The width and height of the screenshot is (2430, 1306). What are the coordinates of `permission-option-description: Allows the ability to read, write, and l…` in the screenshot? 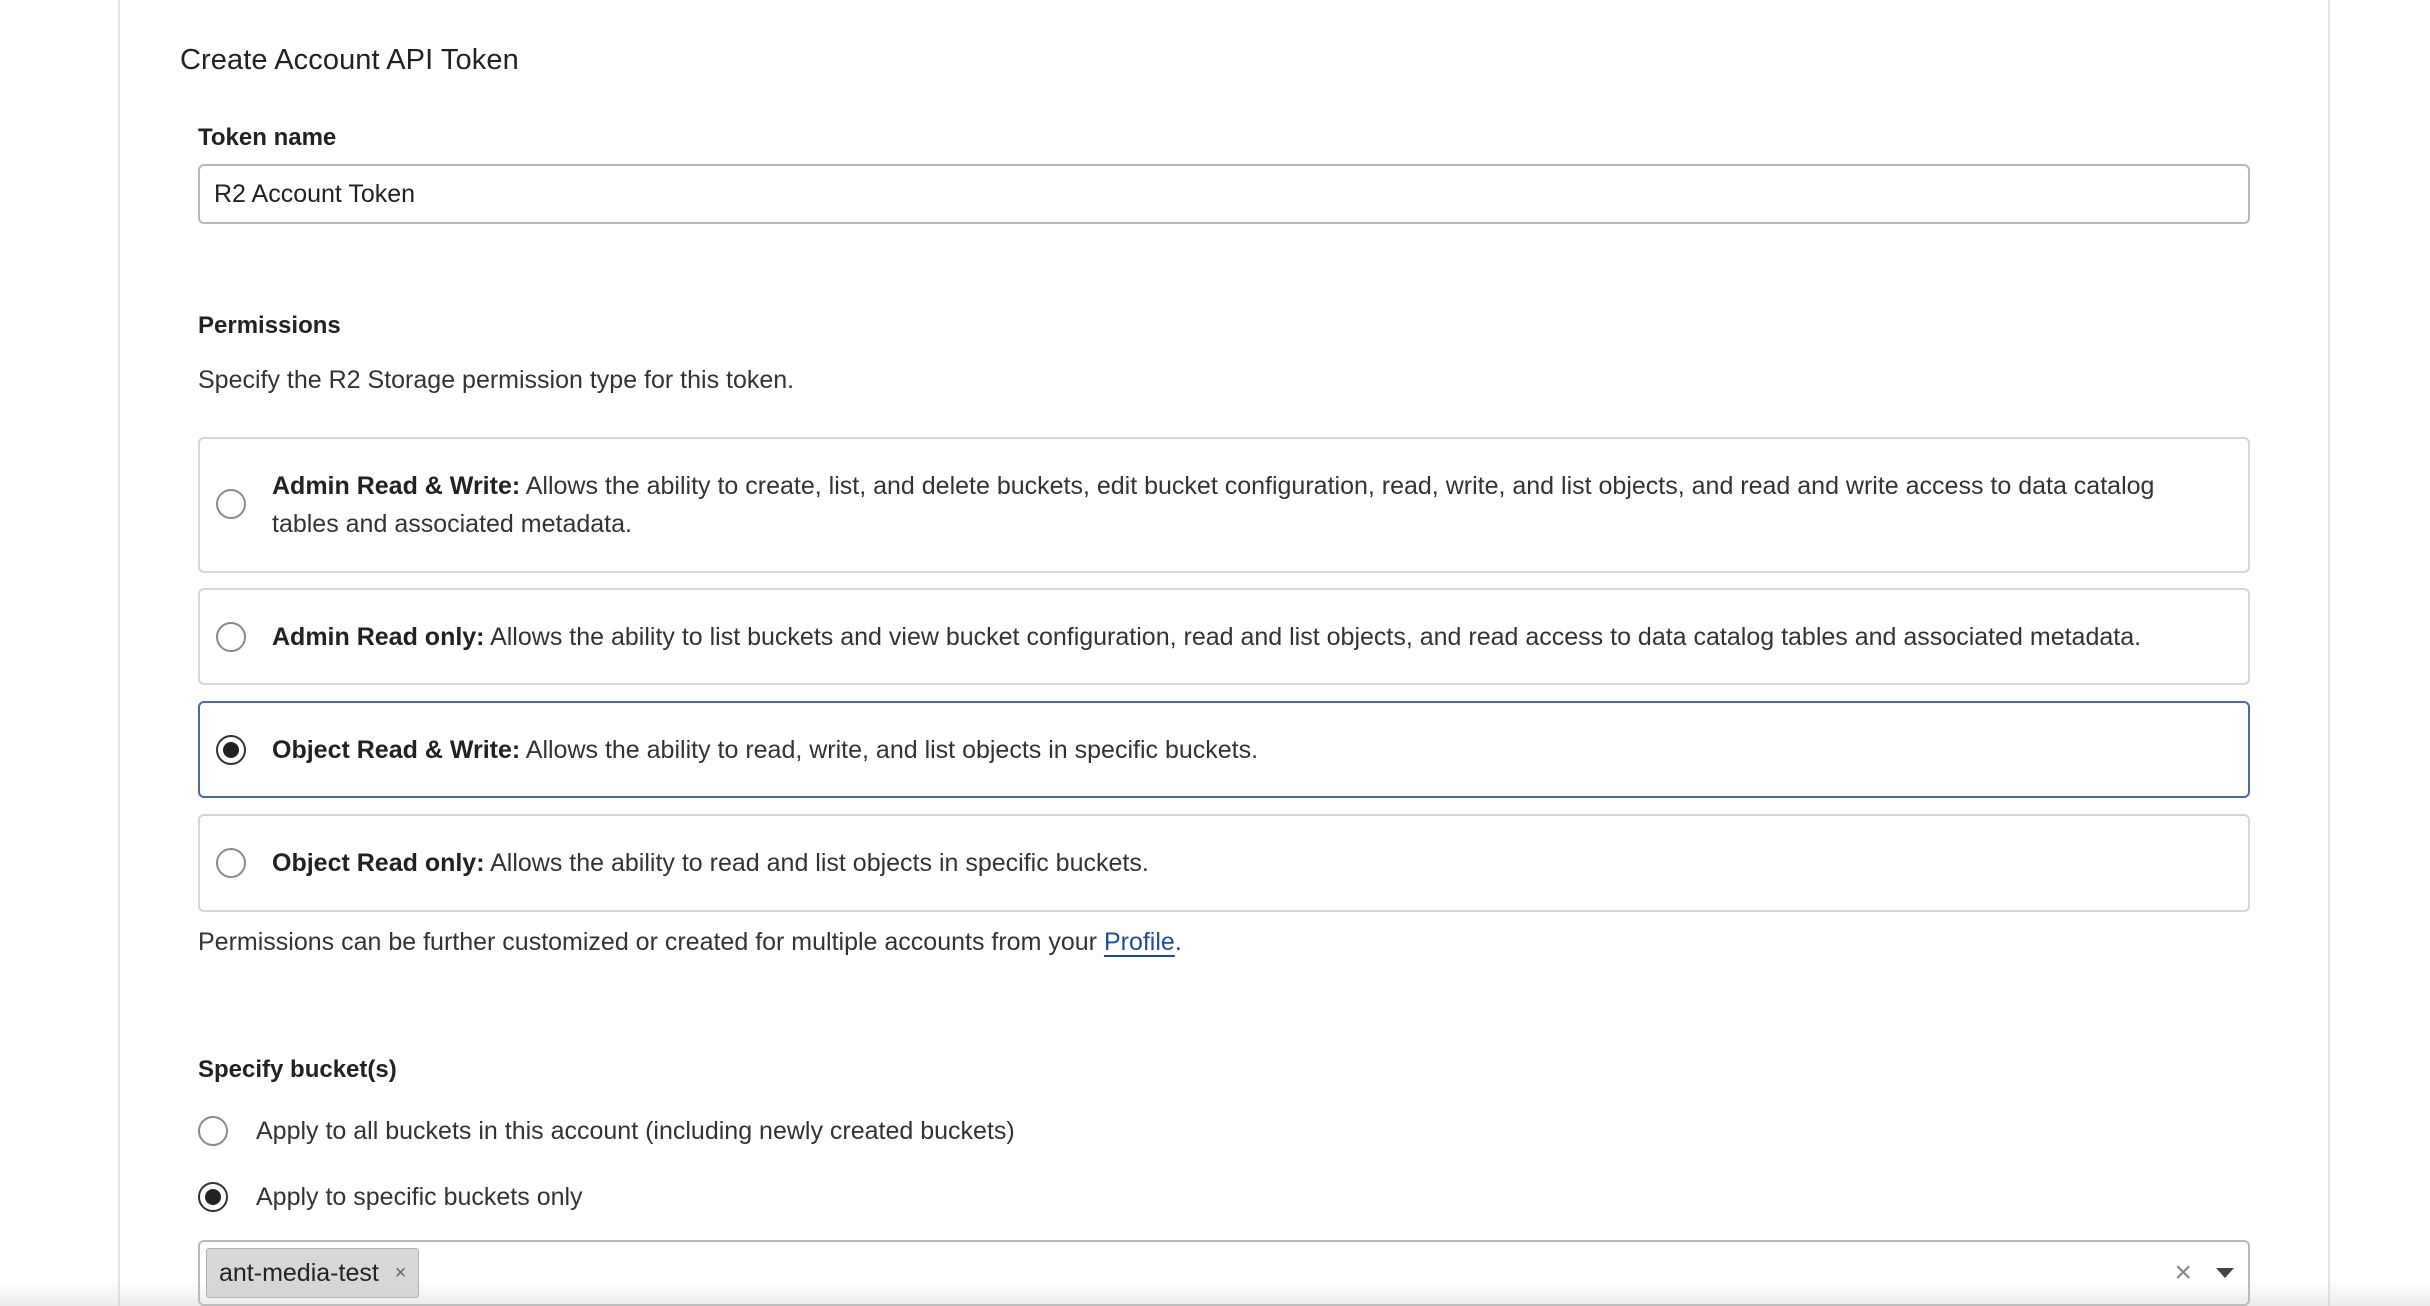 It's located at (889, 750).